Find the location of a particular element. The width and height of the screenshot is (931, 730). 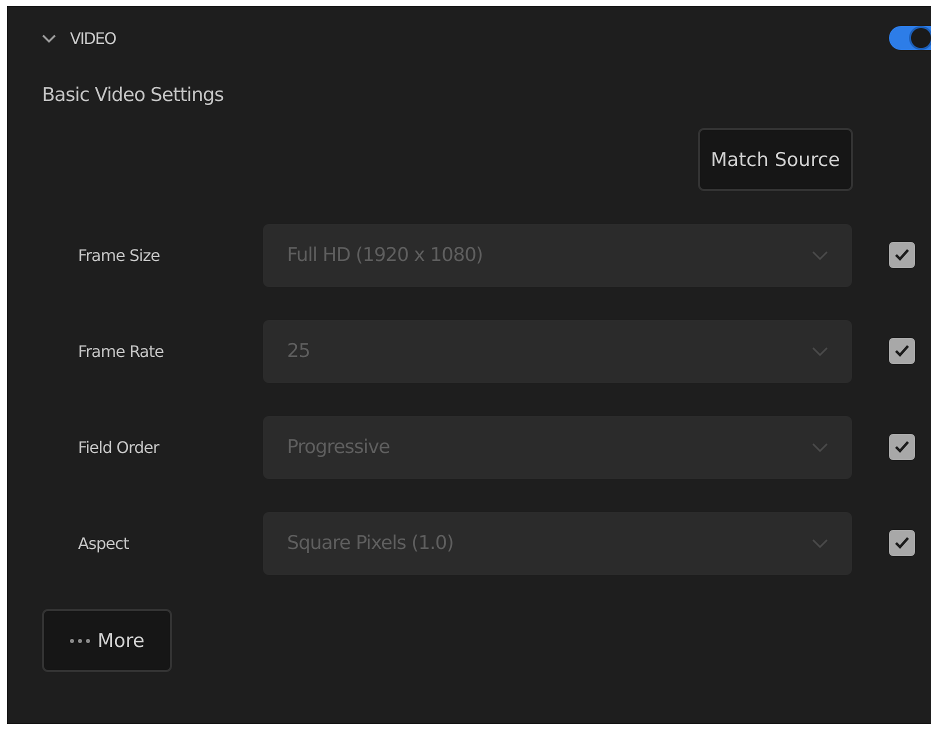

field-label: Field Order is located at coordinates (118, 447).